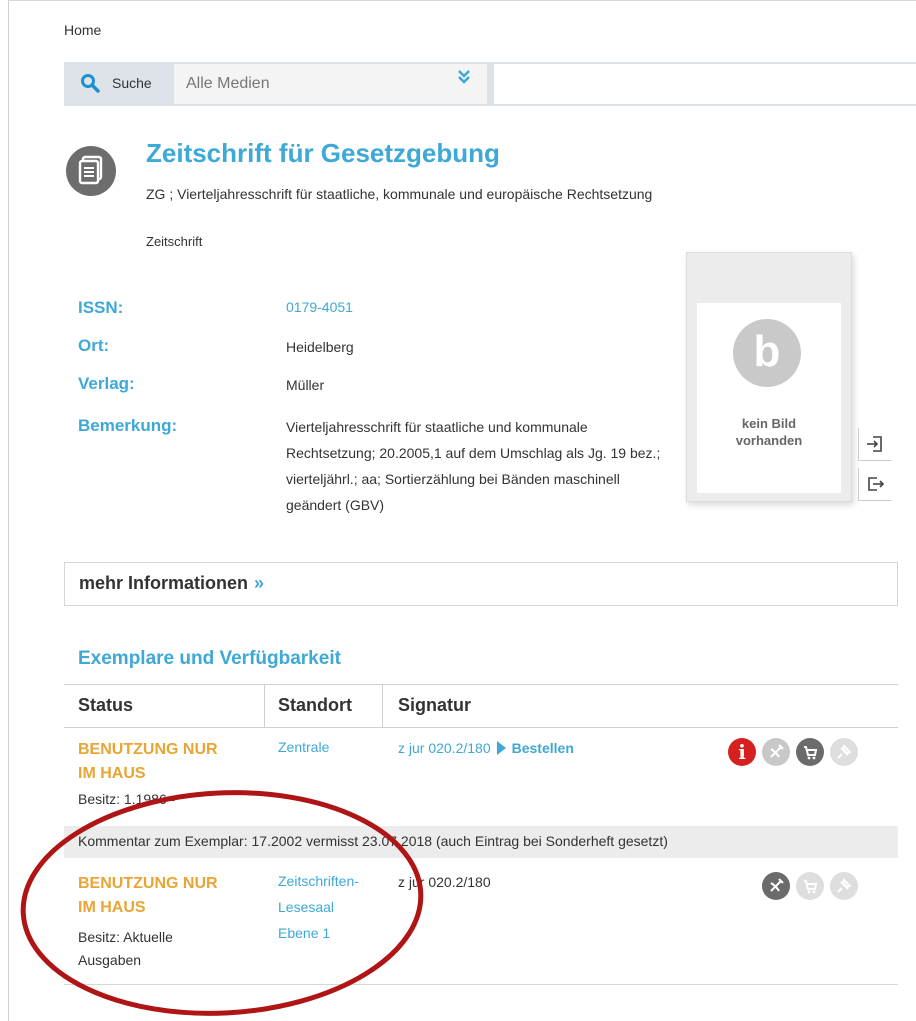  Describe the element at coordinates (319, 307) in the screenshot. I see `issn-value-link: 0179-4051` at that location.